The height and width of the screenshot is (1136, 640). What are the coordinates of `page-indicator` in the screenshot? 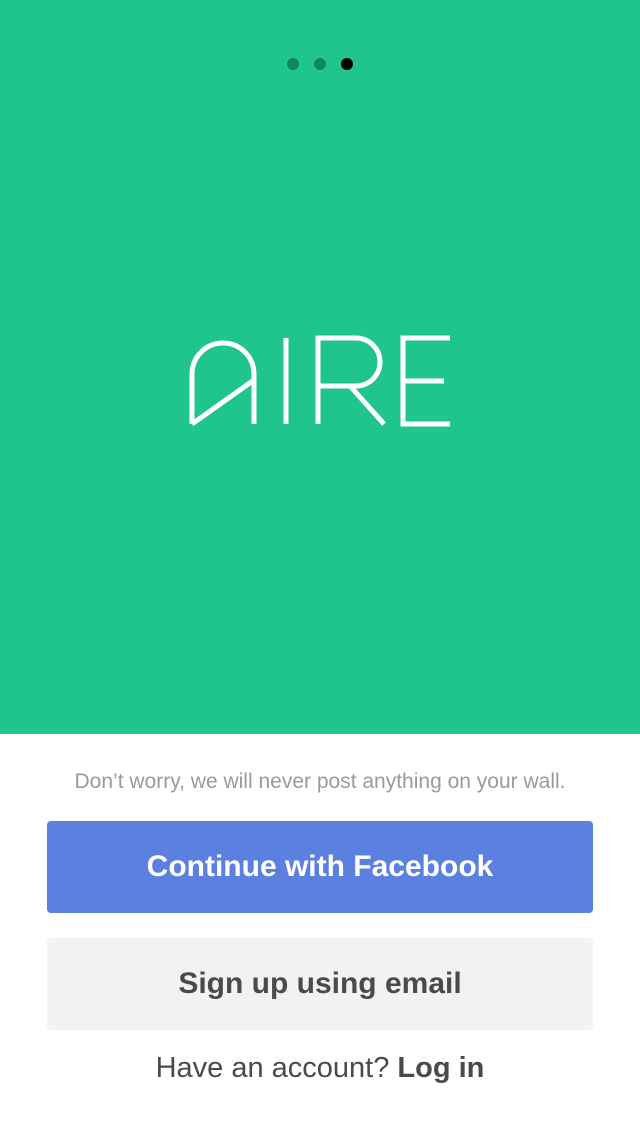 It's located at (320, 64).